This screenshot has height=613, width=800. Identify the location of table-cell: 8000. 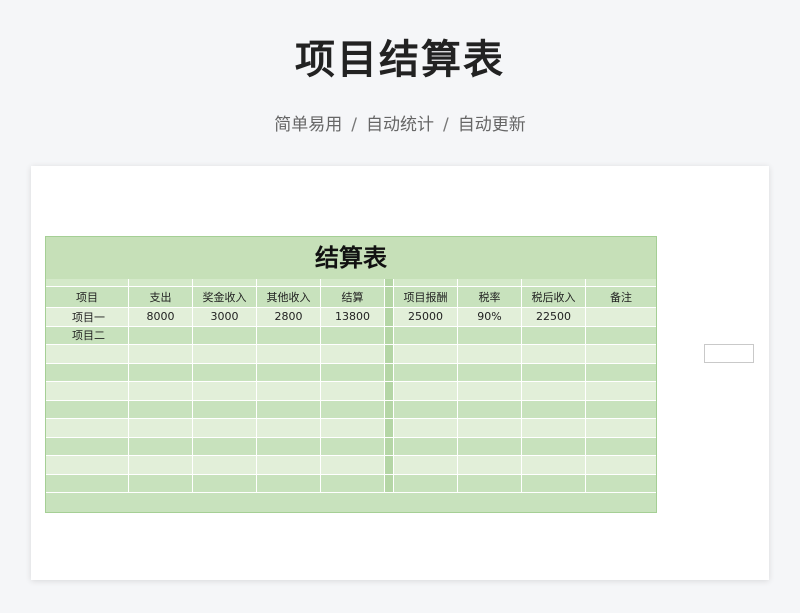
(161, 317).